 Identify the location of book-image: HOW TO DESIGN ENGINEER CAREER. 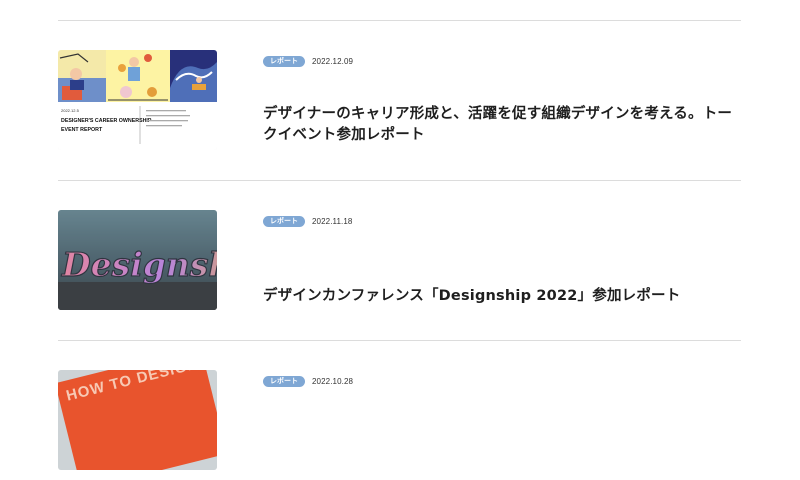
(137, 420).